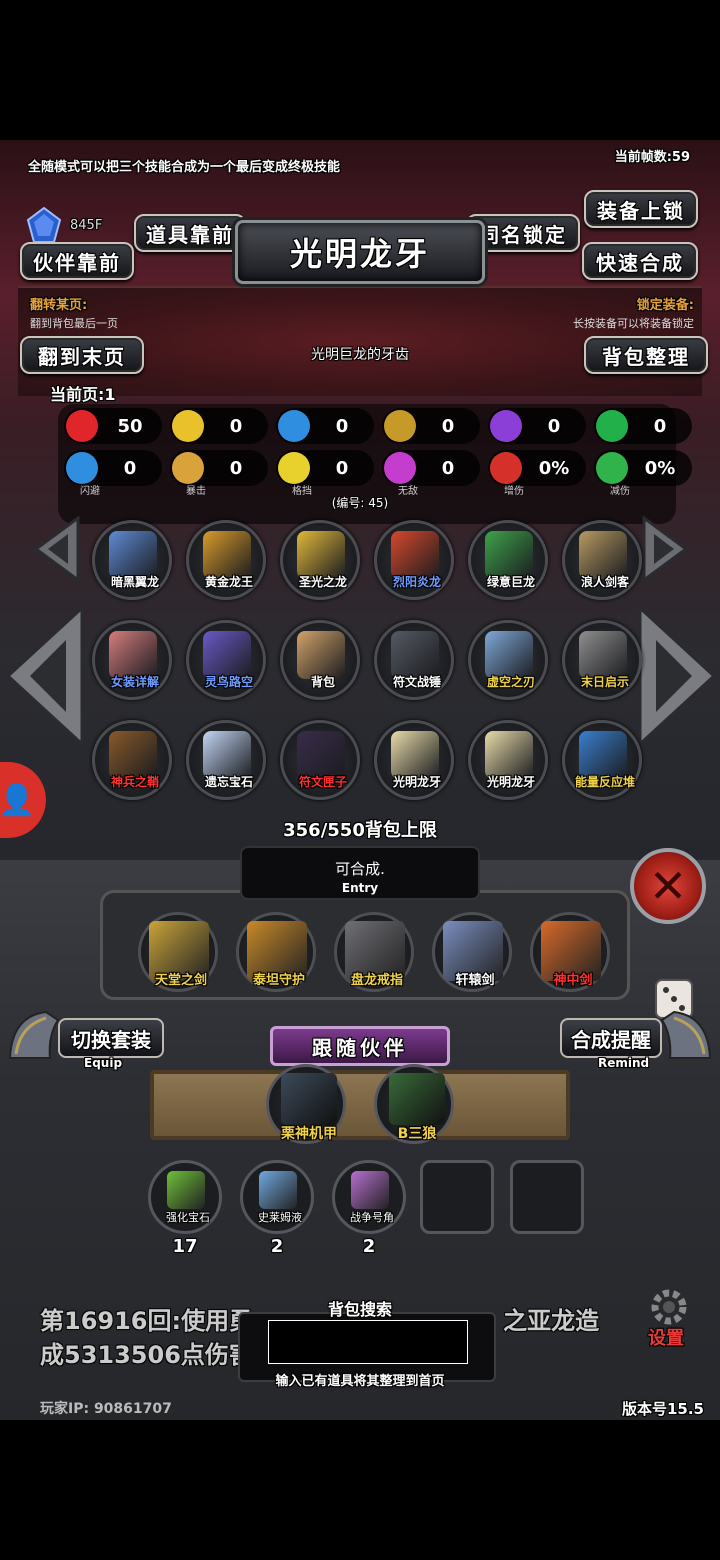 This screenshot has width=720, height=1560. I want to click on item-name: 绿意巨龙, so click(510, 582).